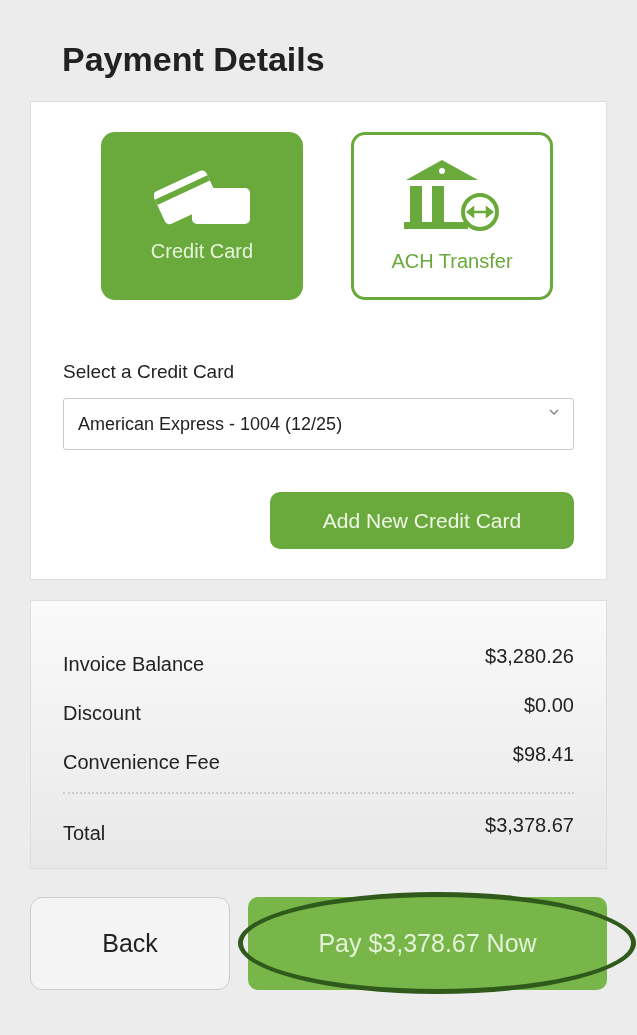 The image size is (637, 1035). I want to click on summary-label: Discount, so click(102, 713).